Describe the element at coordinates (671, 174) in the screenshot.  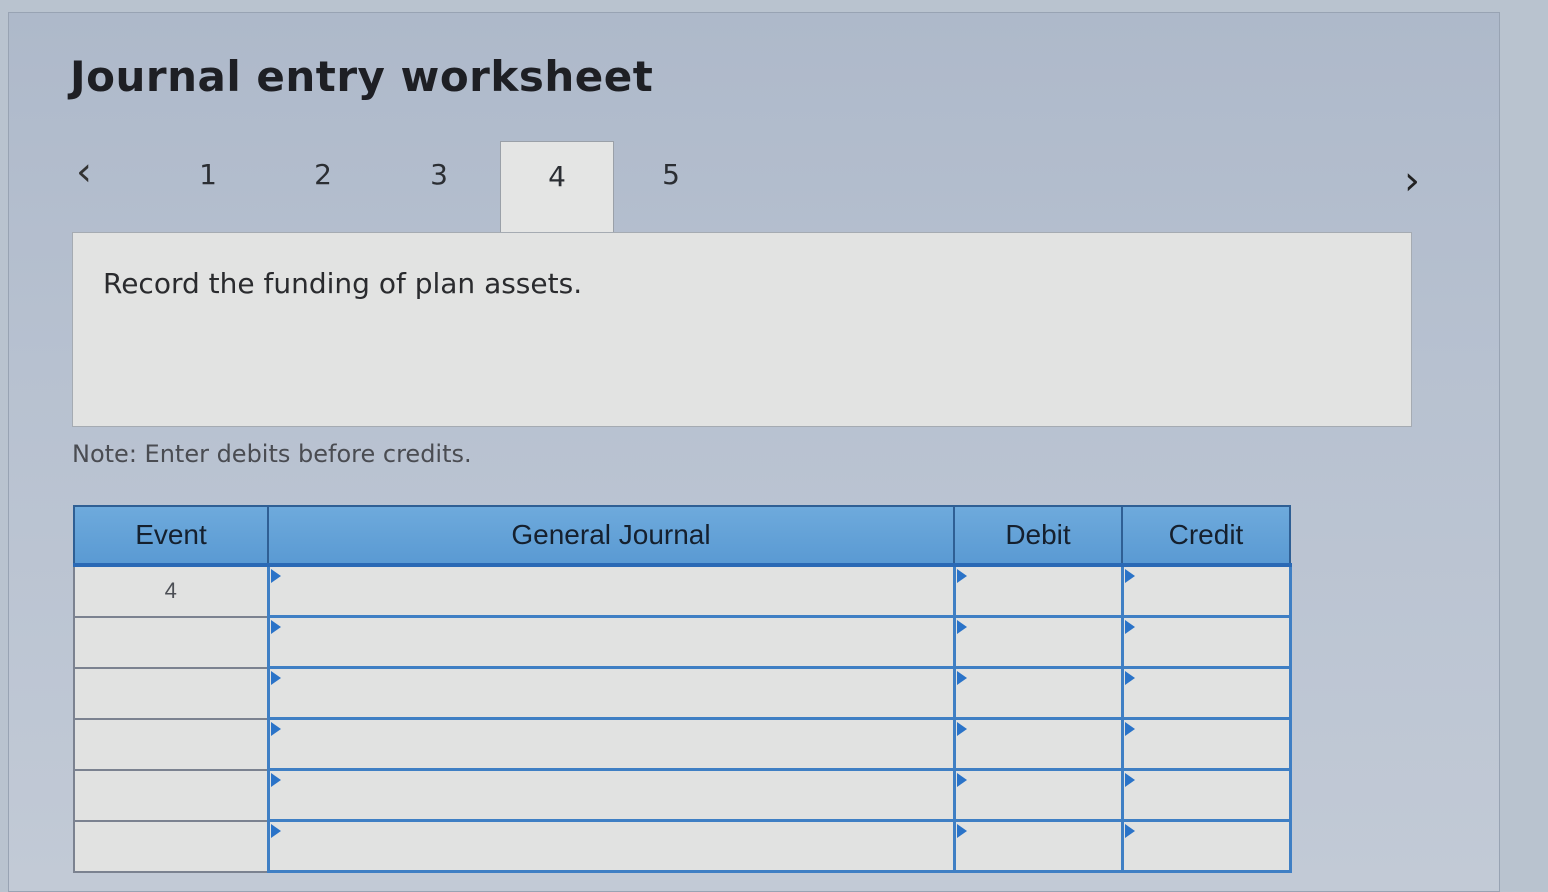
I see `tab-5: 5` at that location.